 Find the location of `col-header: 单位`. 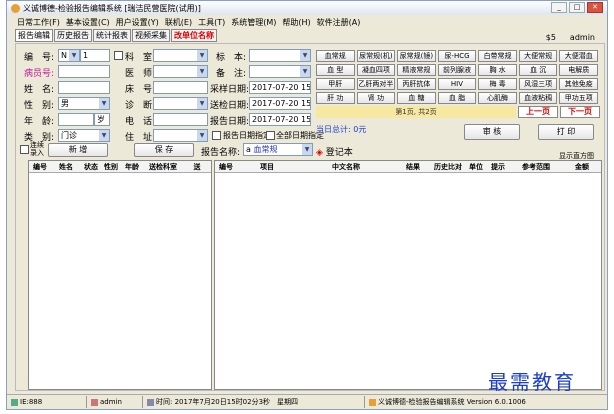

col-header: 单位 is located at coordinates (476, 167).